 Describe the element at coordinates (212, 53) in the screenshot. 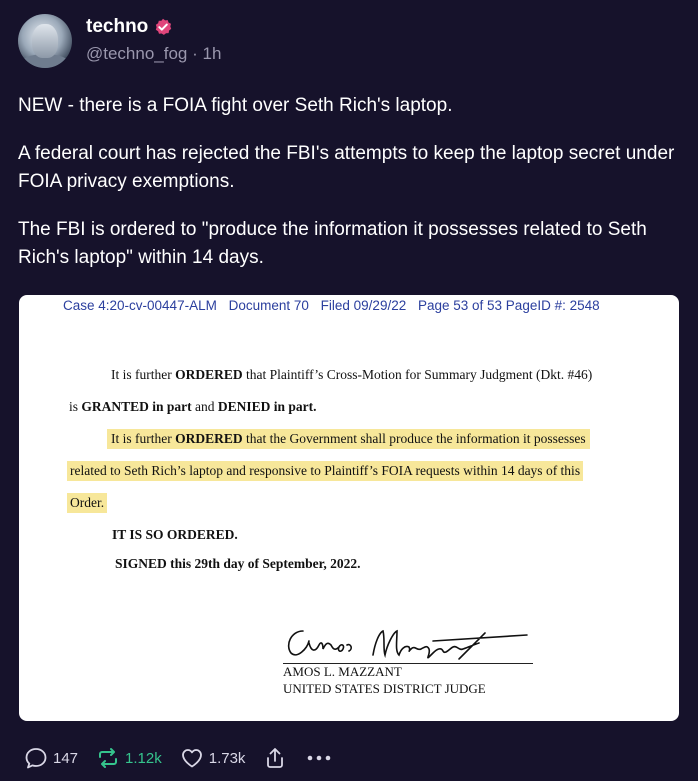

I see `post-time: 1h` at that location.